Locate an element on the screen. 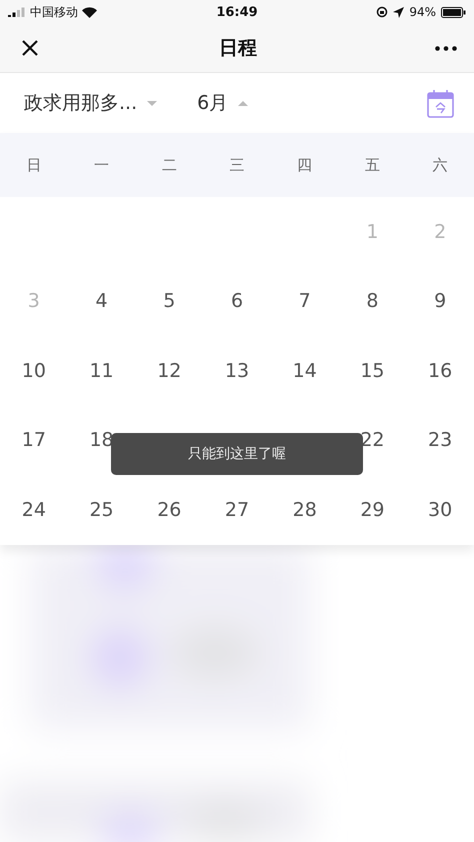 This screenshot has width=474, height=842. battery-icon is located at coordinates (453, 12).